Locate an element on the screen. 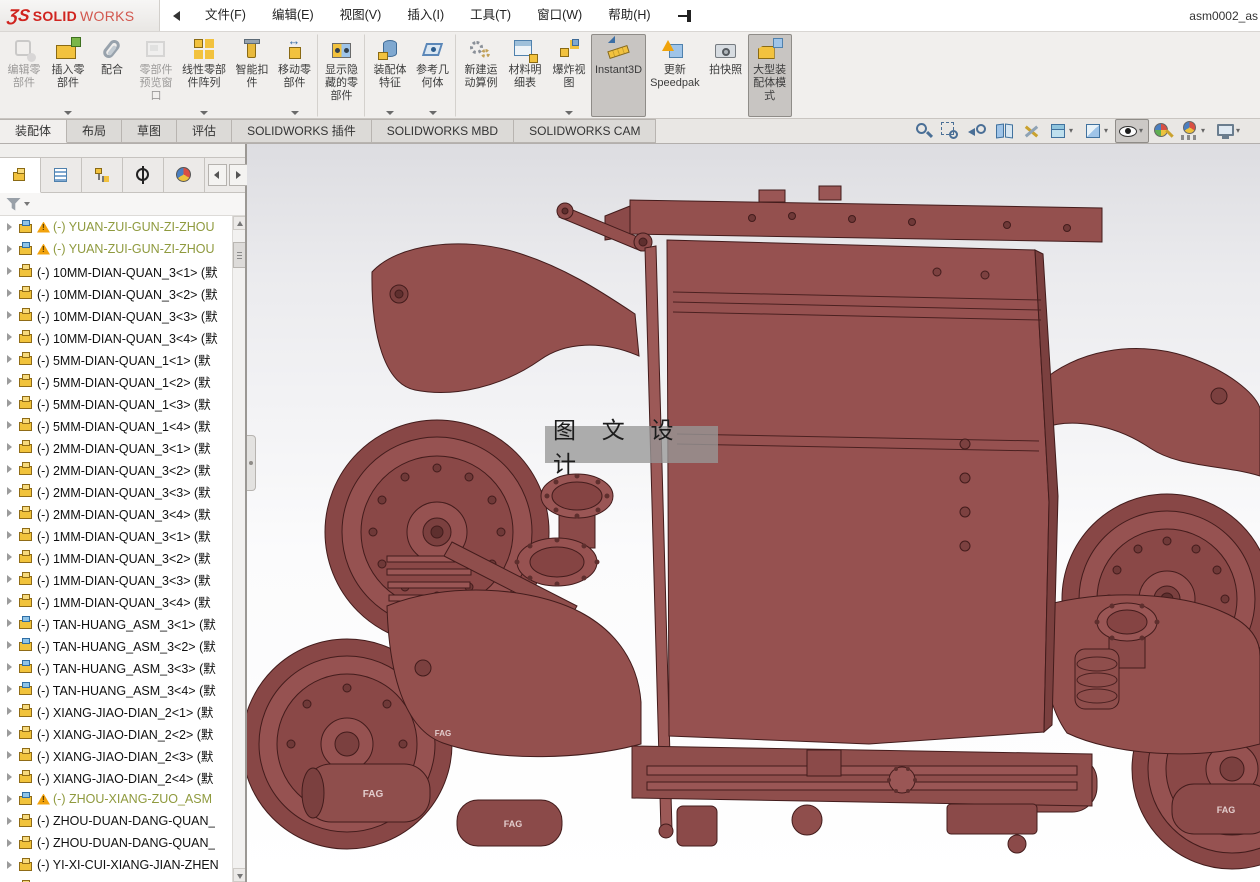 The image size is (1260, 882). tree-item: (-) 1MM-DIAN-QUAN_3<3> (默 is located at coordinates (116, 579).